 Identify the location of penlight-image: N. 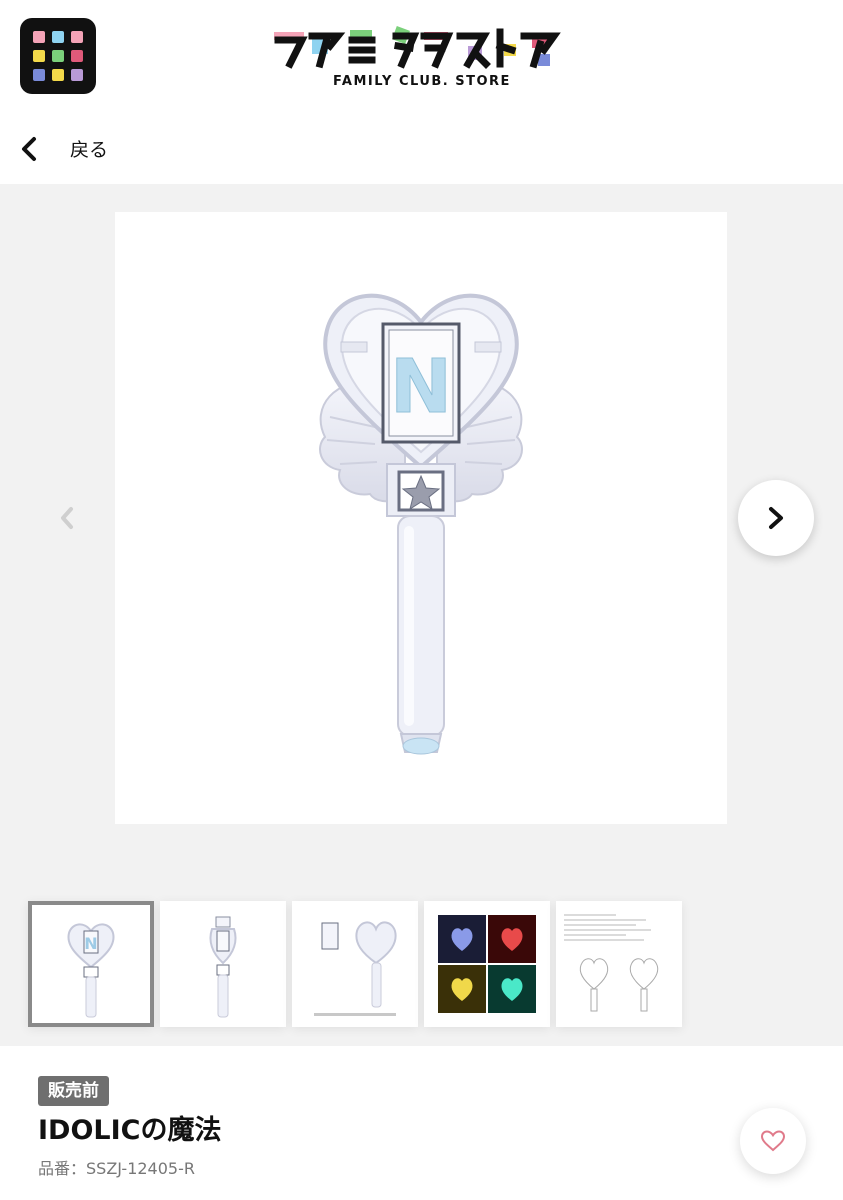
(421, 524).